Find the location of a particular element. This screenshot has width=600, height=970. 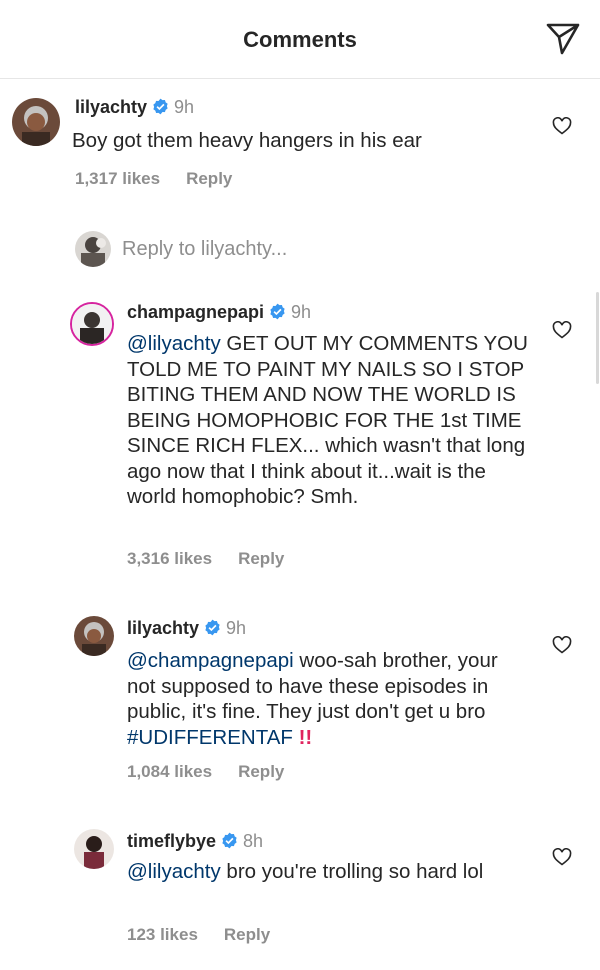

scrollbar is located at coordinates (597, 338).